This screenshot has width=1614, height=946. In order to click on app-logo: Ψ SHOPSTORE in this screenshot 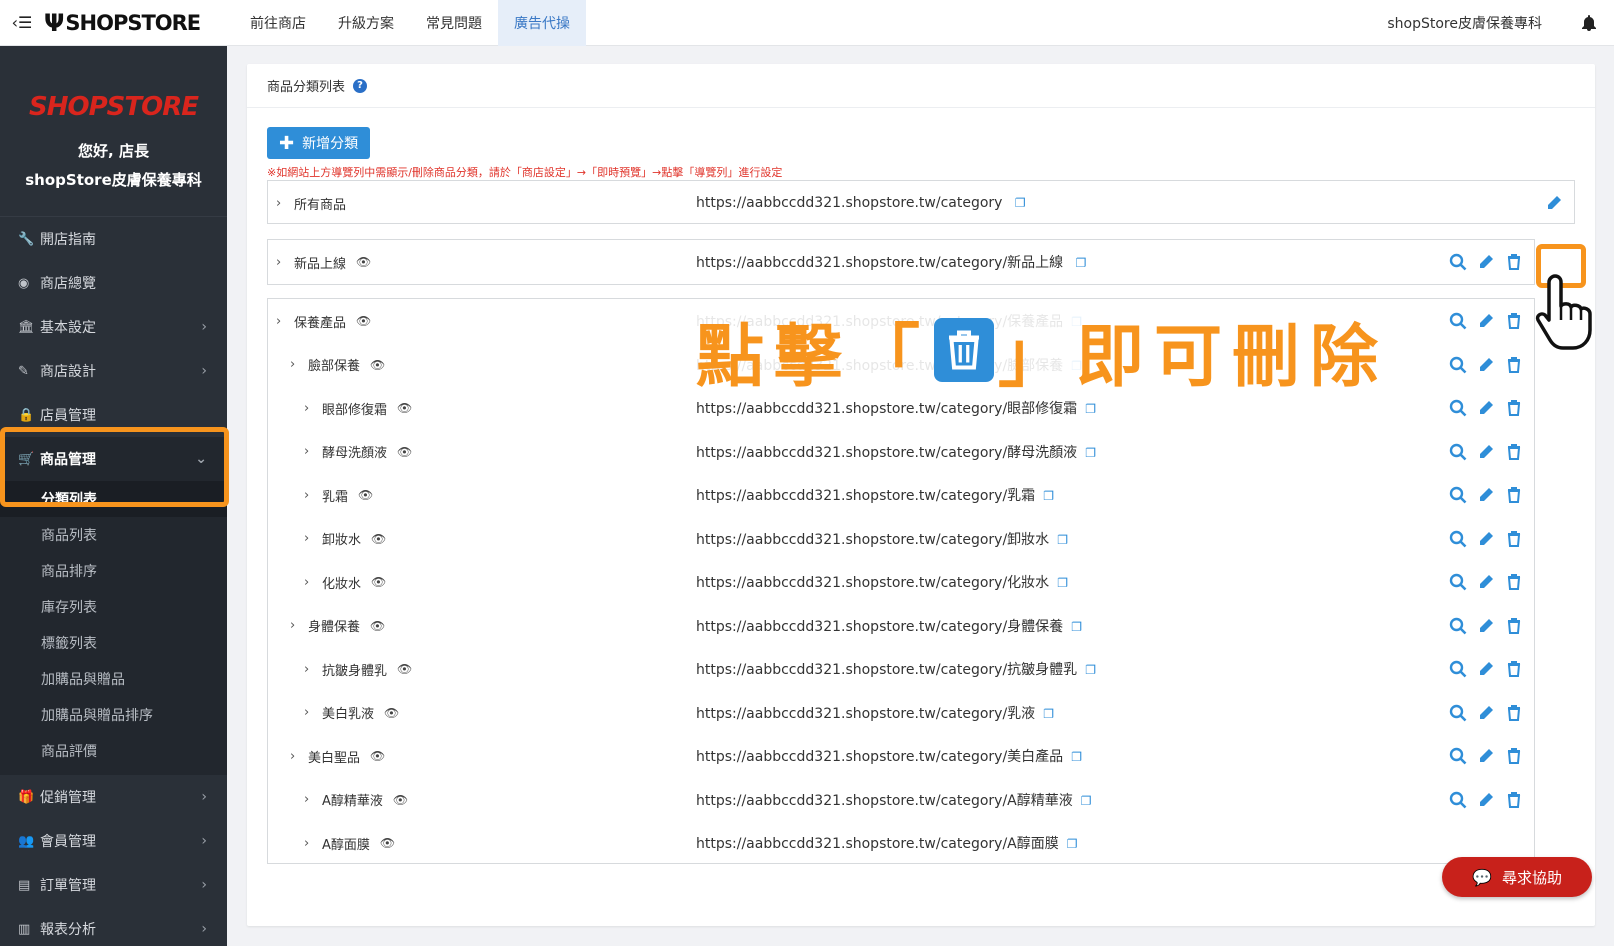, I will do `click(133, 23)`.